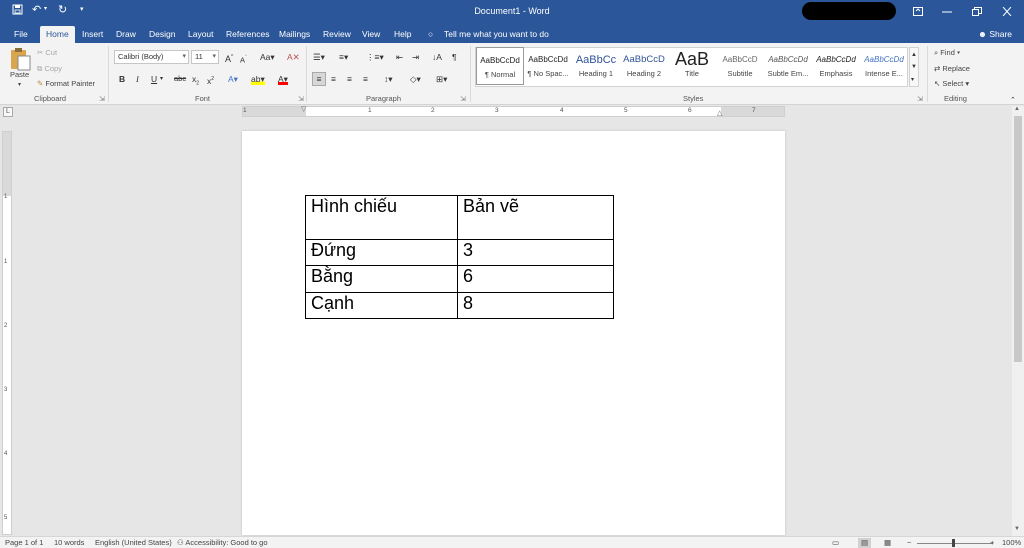  Describe the element at coordinates (535, 279) in the screenshot. I see `table-cell: 6` at that location.